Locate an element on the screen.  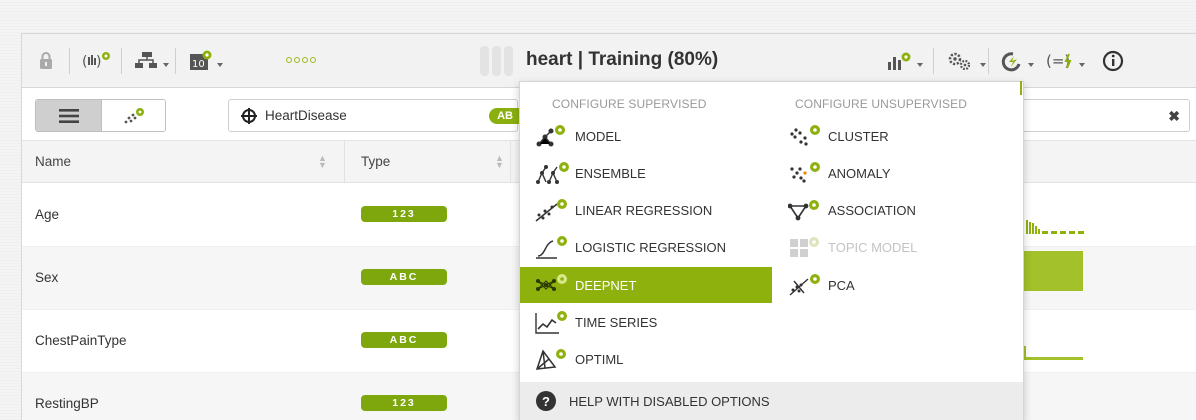
menu-item-topic-model: TOPIC MODEL is located at coordinates (900, 247).